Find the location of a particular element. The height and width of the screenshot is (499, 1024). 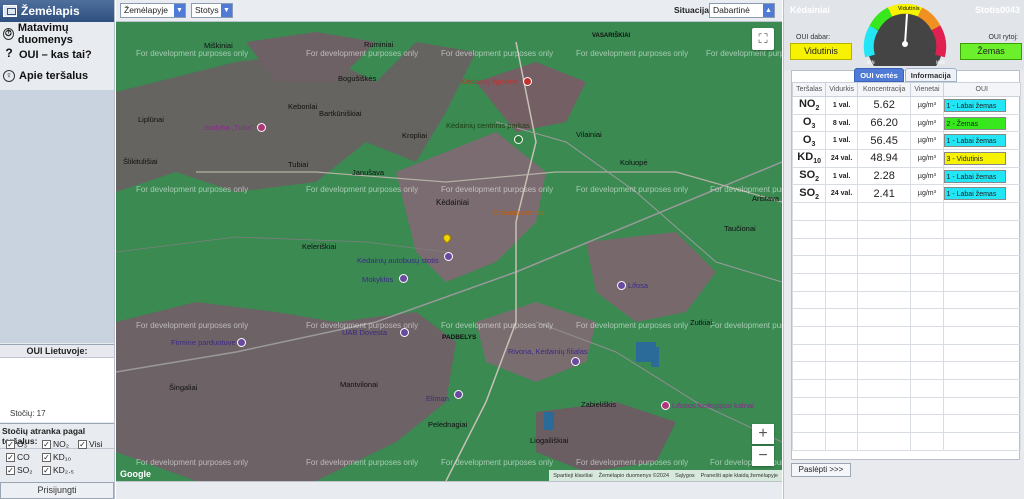

filter-co: ✓ CO is located at coordinates (18, 457).